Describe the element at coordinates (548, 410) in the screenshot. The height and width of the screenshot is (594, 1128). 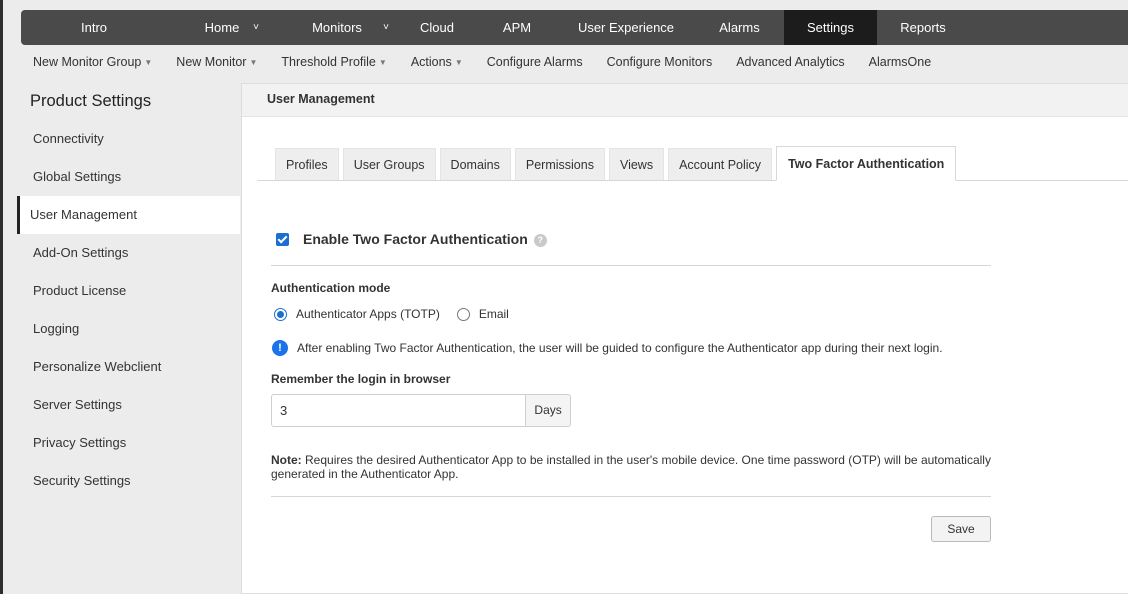
I see `days-unit: Days` at that location.